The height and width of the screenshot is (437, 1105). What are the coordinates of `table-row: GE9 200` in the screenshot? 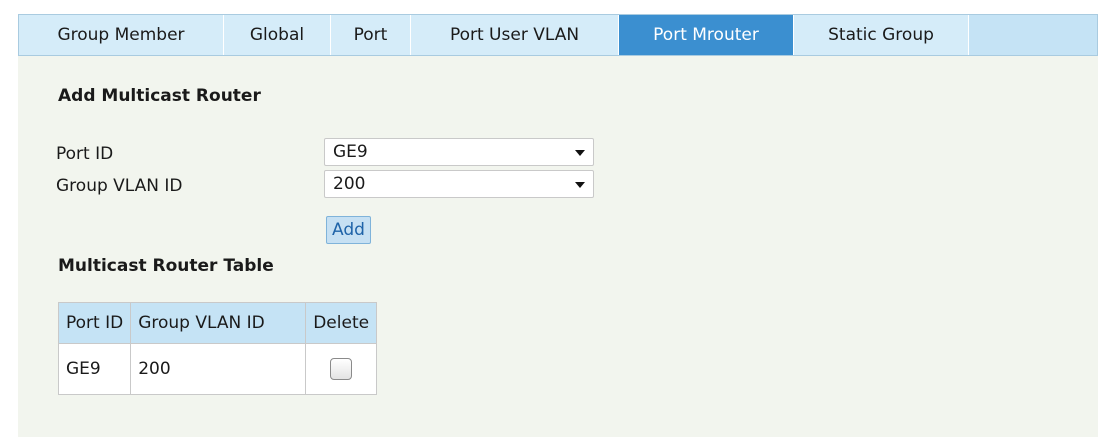 It's located at (217, 369).